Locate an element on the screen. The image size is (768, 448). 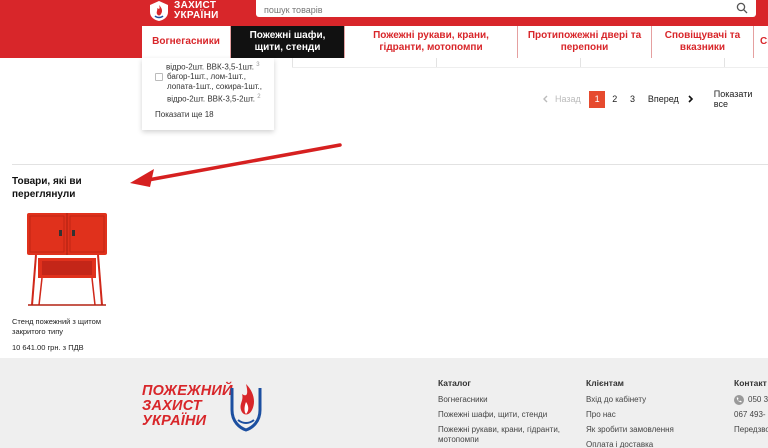
footer-link-about: Про нас is located at coordinates (646, 415).